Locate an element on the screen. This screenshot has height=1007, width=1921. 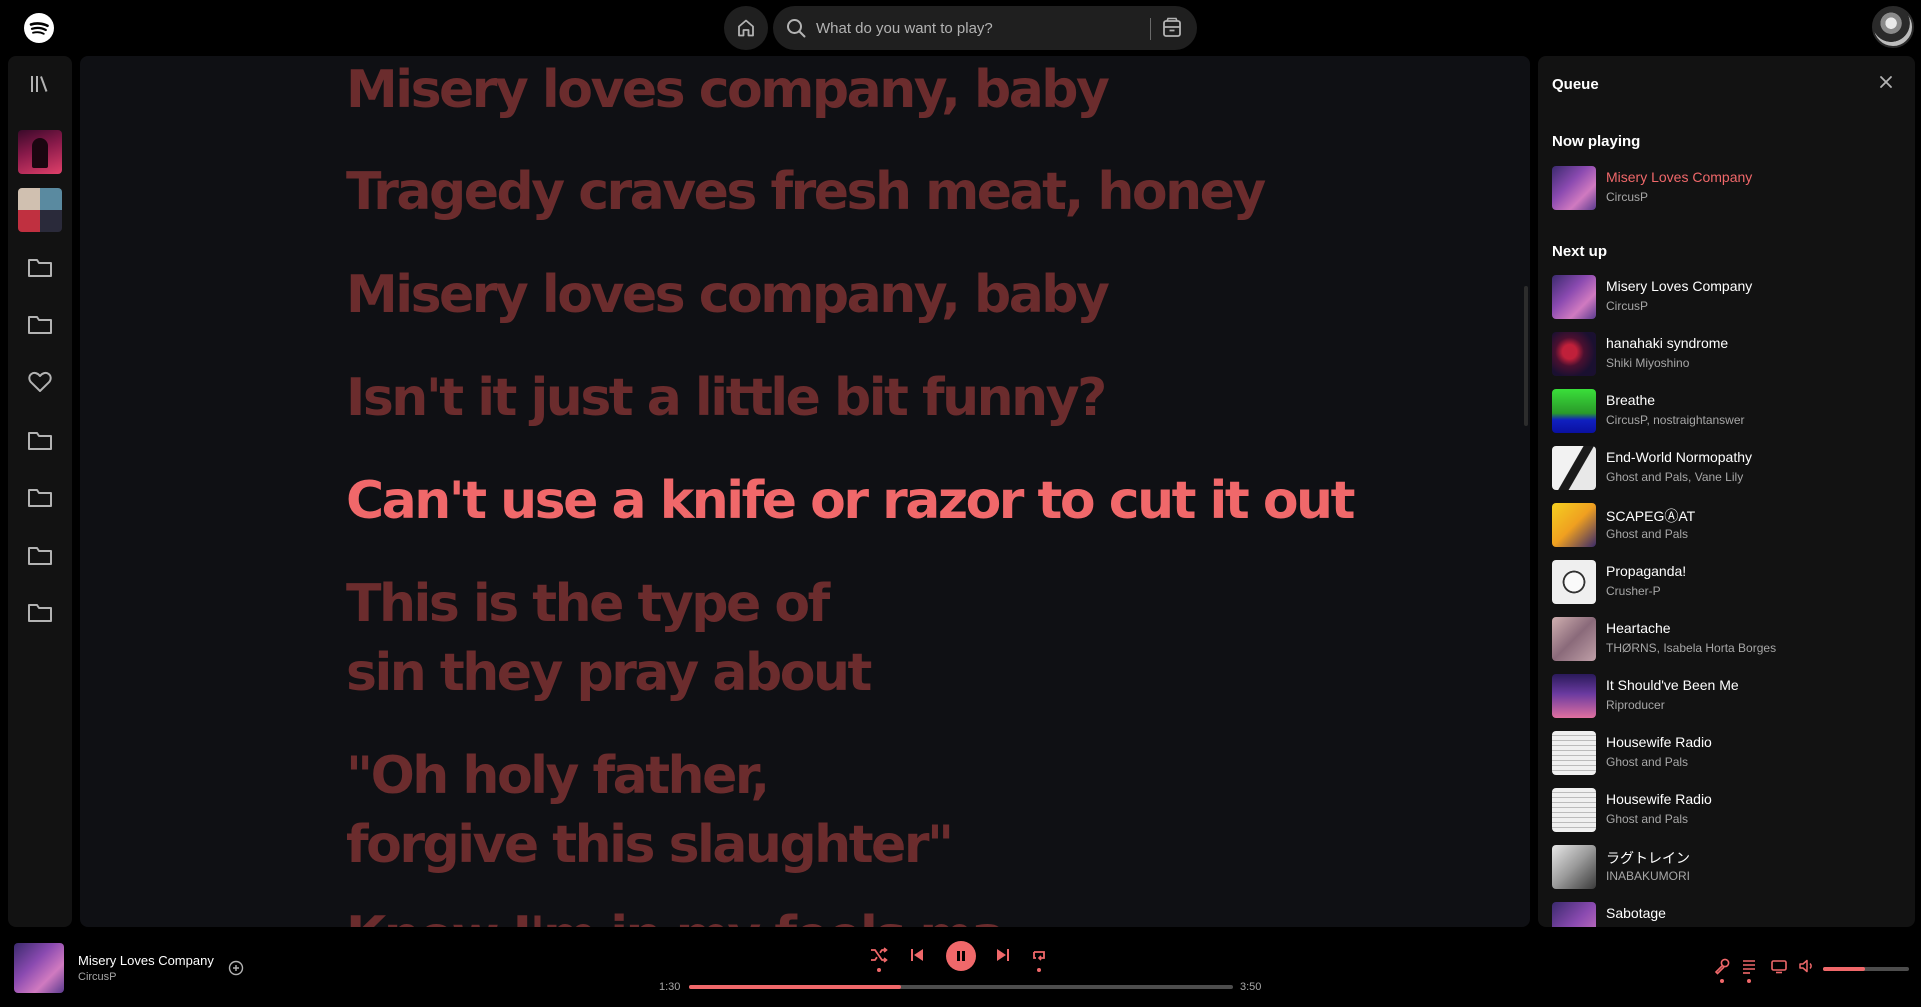
pause-button is located at coordinates (961, 956).